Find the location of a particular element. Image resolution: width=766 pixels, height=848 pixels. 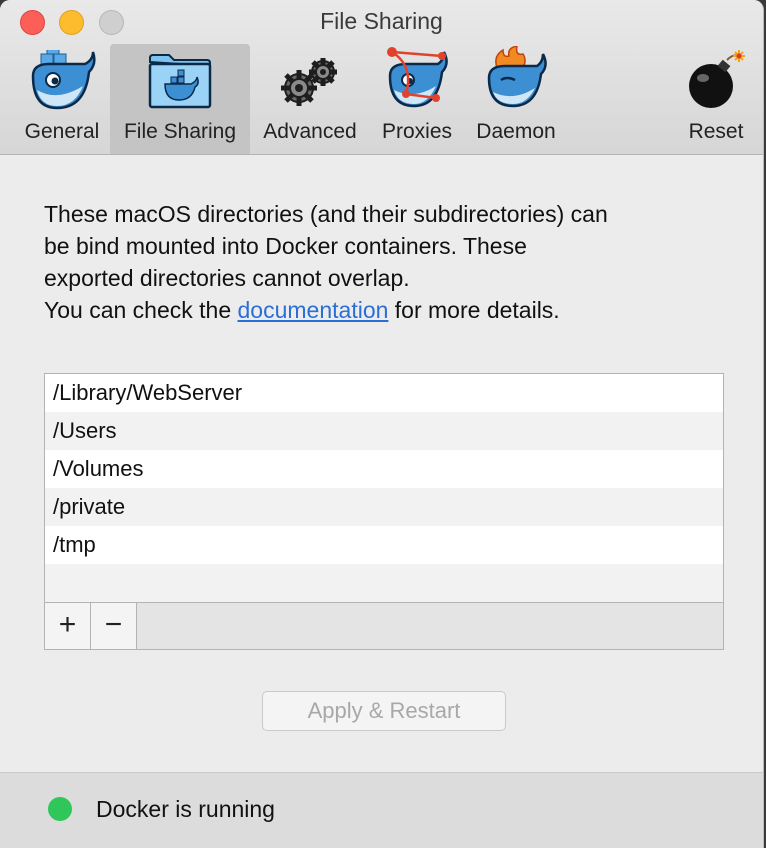

status-text: Docker is running is located at coordinates (185, 809).